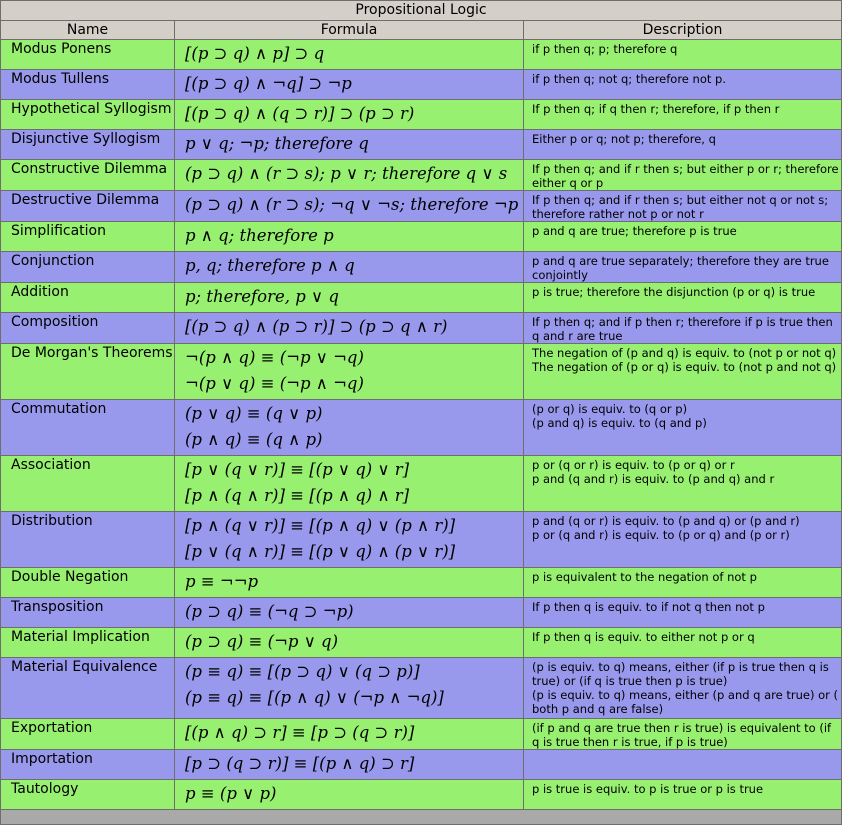  I want to click on rule-formula: [(p ∧ q) ⊃ r] ≡ [p ⊃ (q ⊃ r)], so click(349, 734).